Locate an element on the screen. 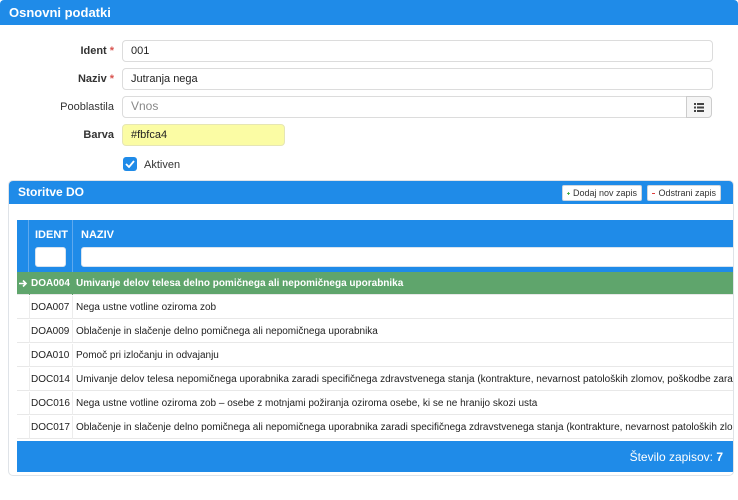 The image size is (738, 500). grid-footer: Število zapisov: 7 is located at coordinates (375, 456).